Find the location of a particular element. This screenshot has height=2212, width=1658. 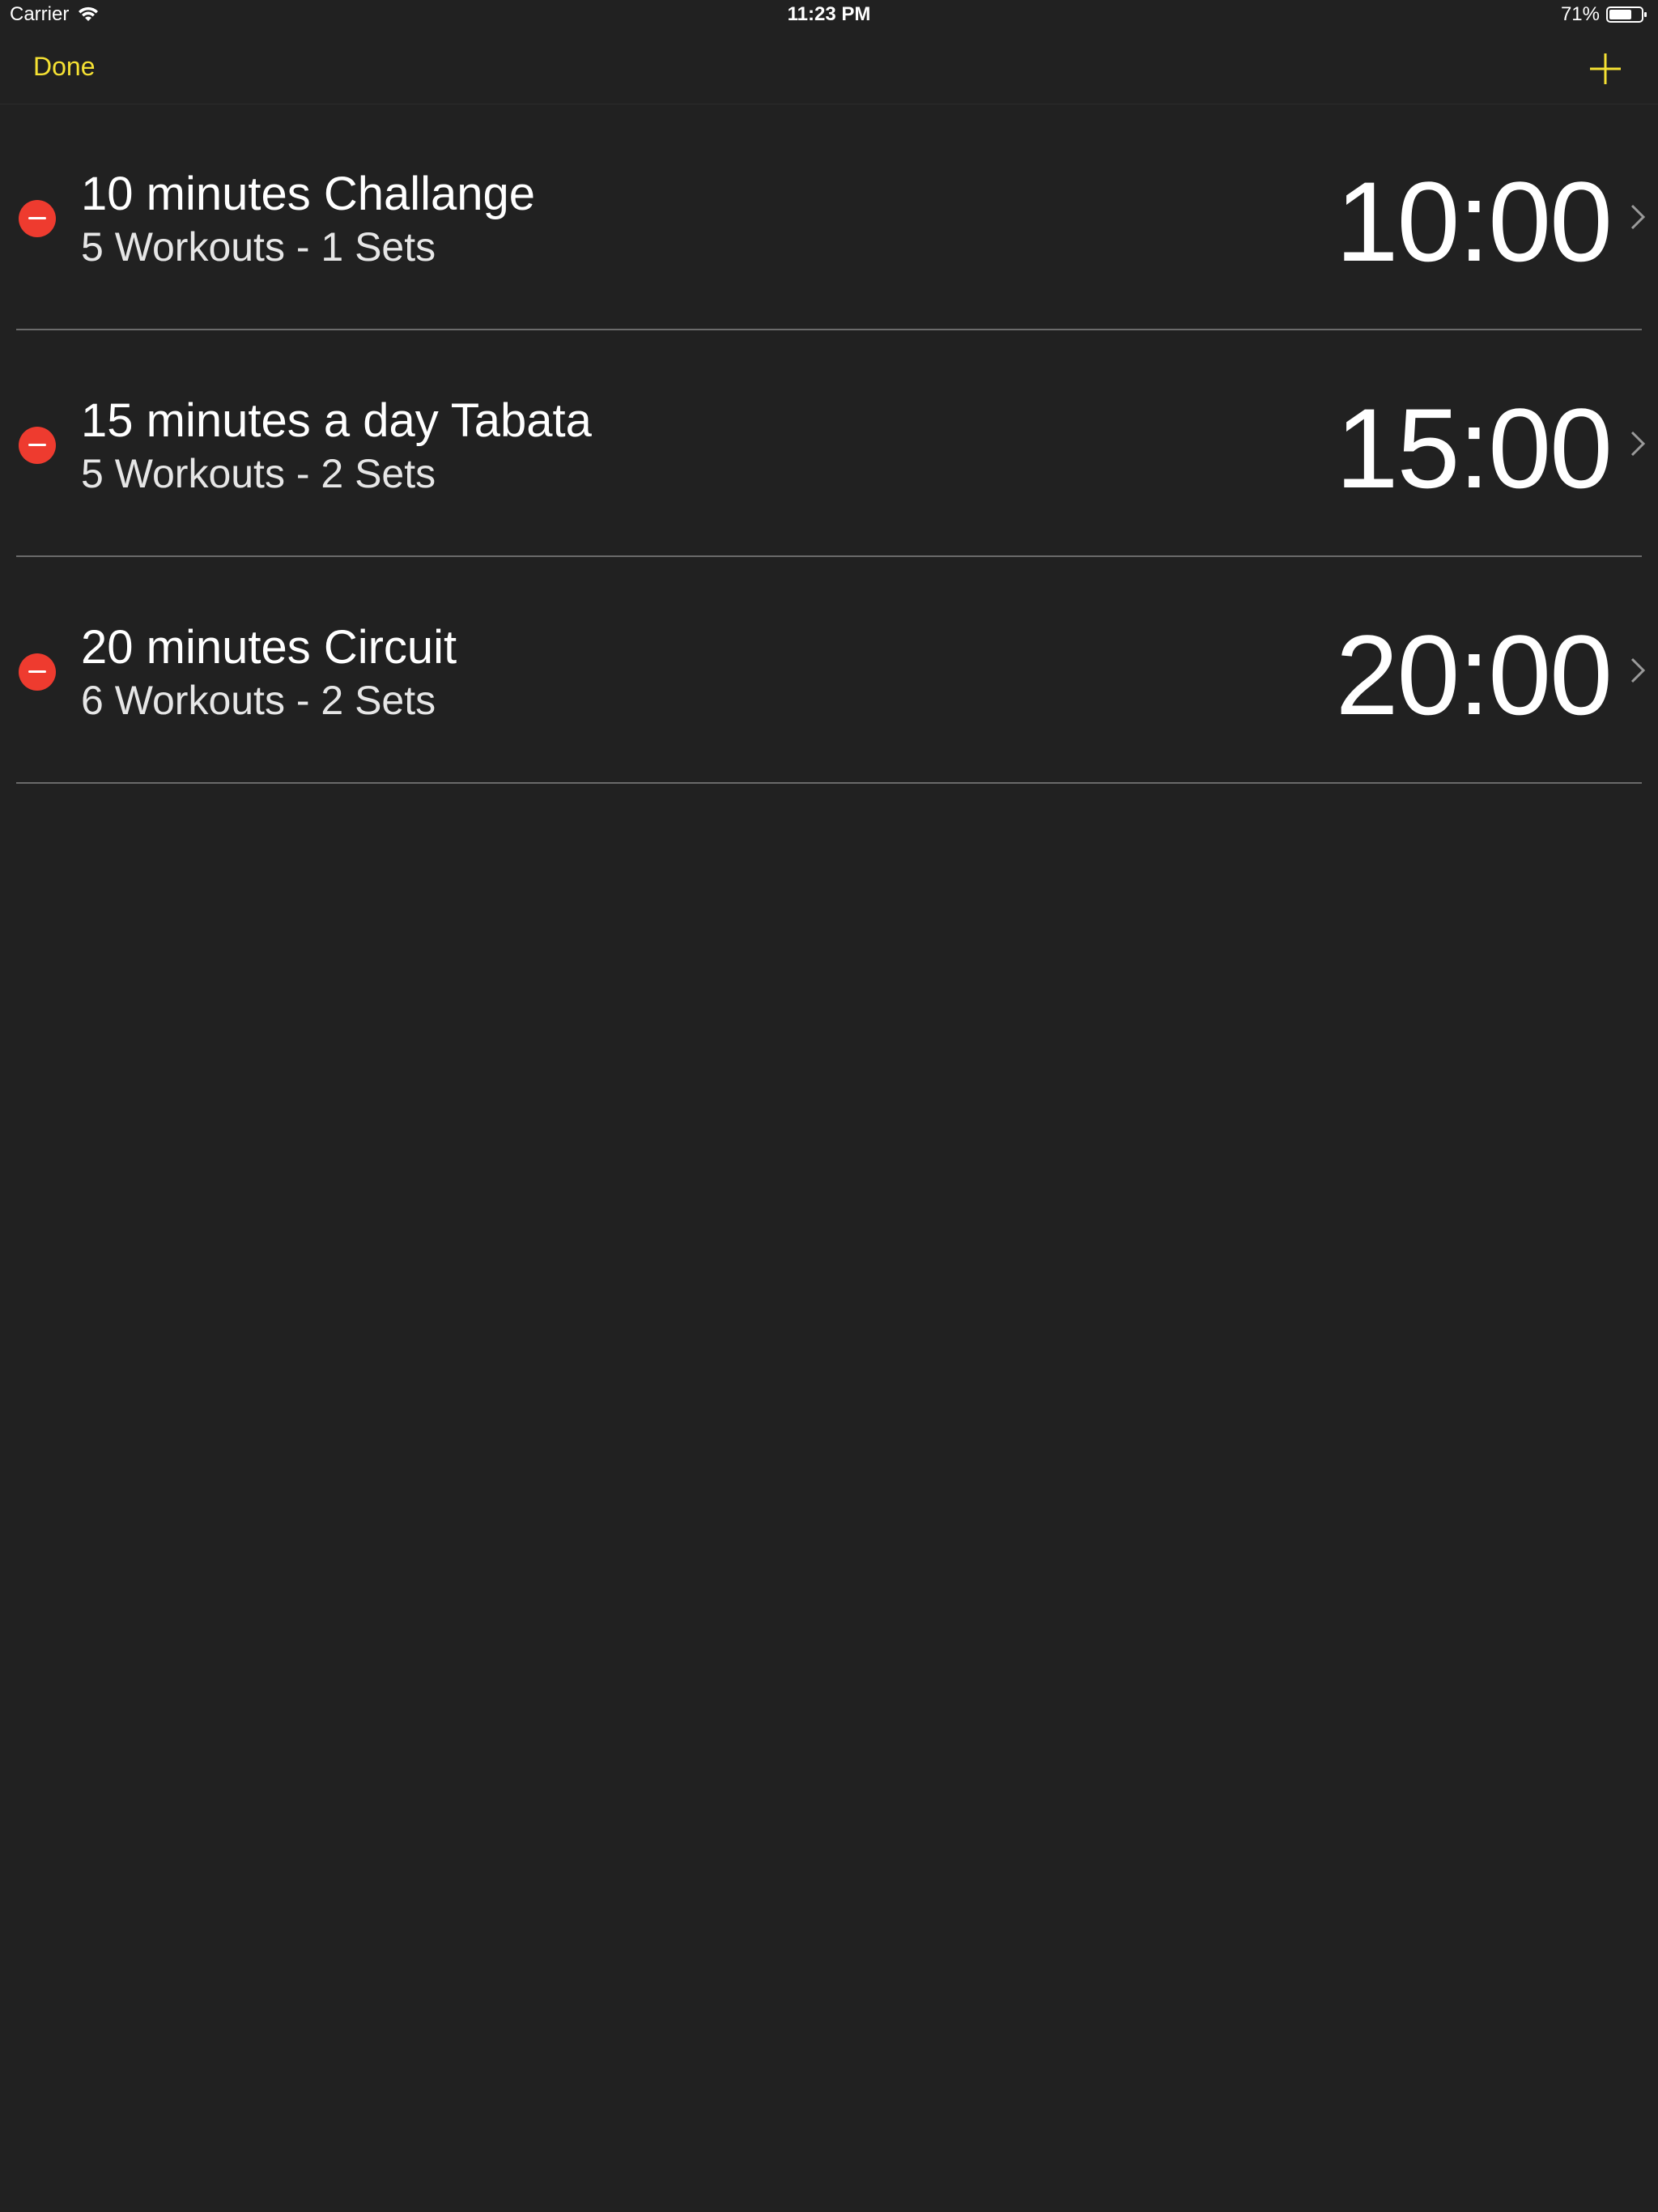

battery-percent: 71% is located at coordinates (1580, 14).